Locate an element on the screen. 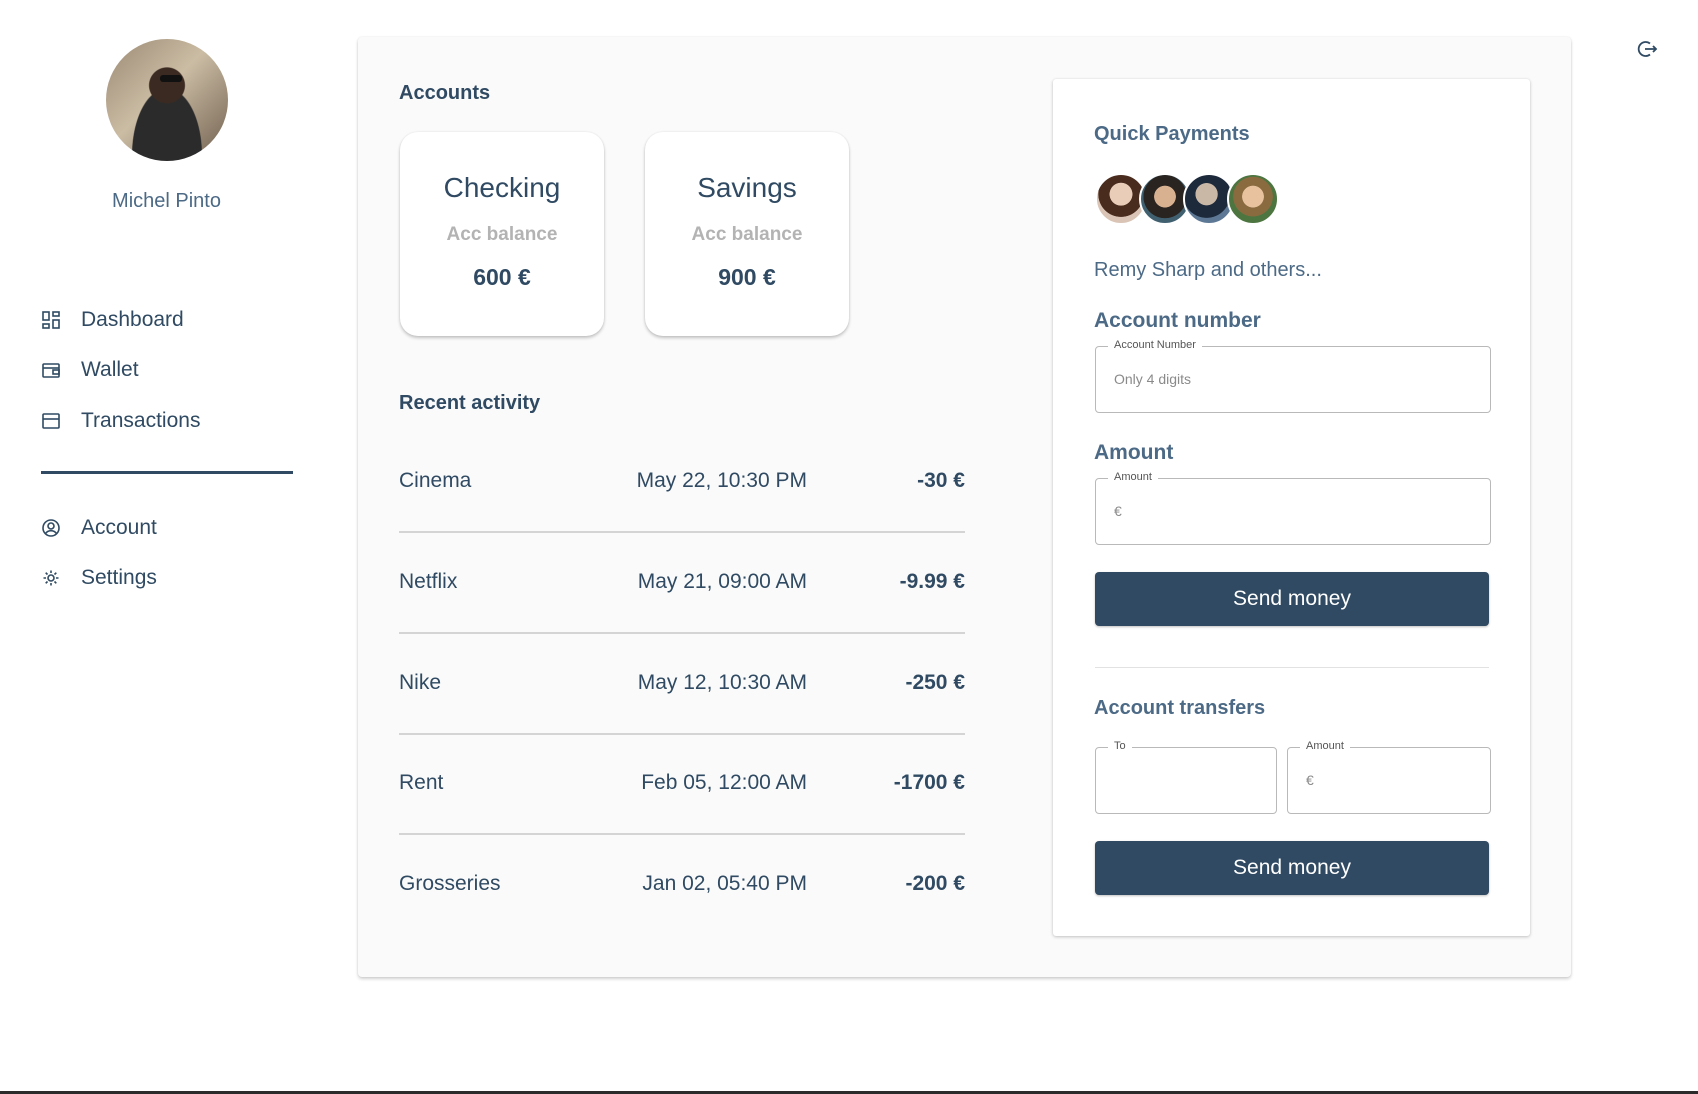 The height and width of the screenshot is (1094, 1698). table-row: Grosseries Jan 02, 05:40 PM -200 € is located at coordinates (682, 884).